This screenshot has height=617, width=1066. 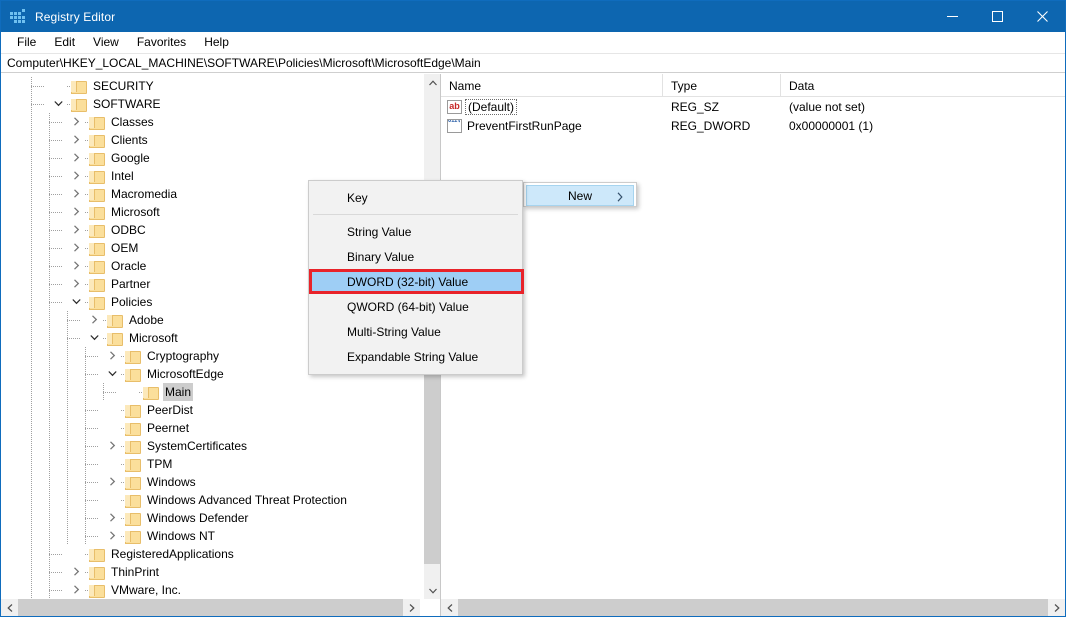 I want to click on tree-item: Clients, so click(x=210, y=140).